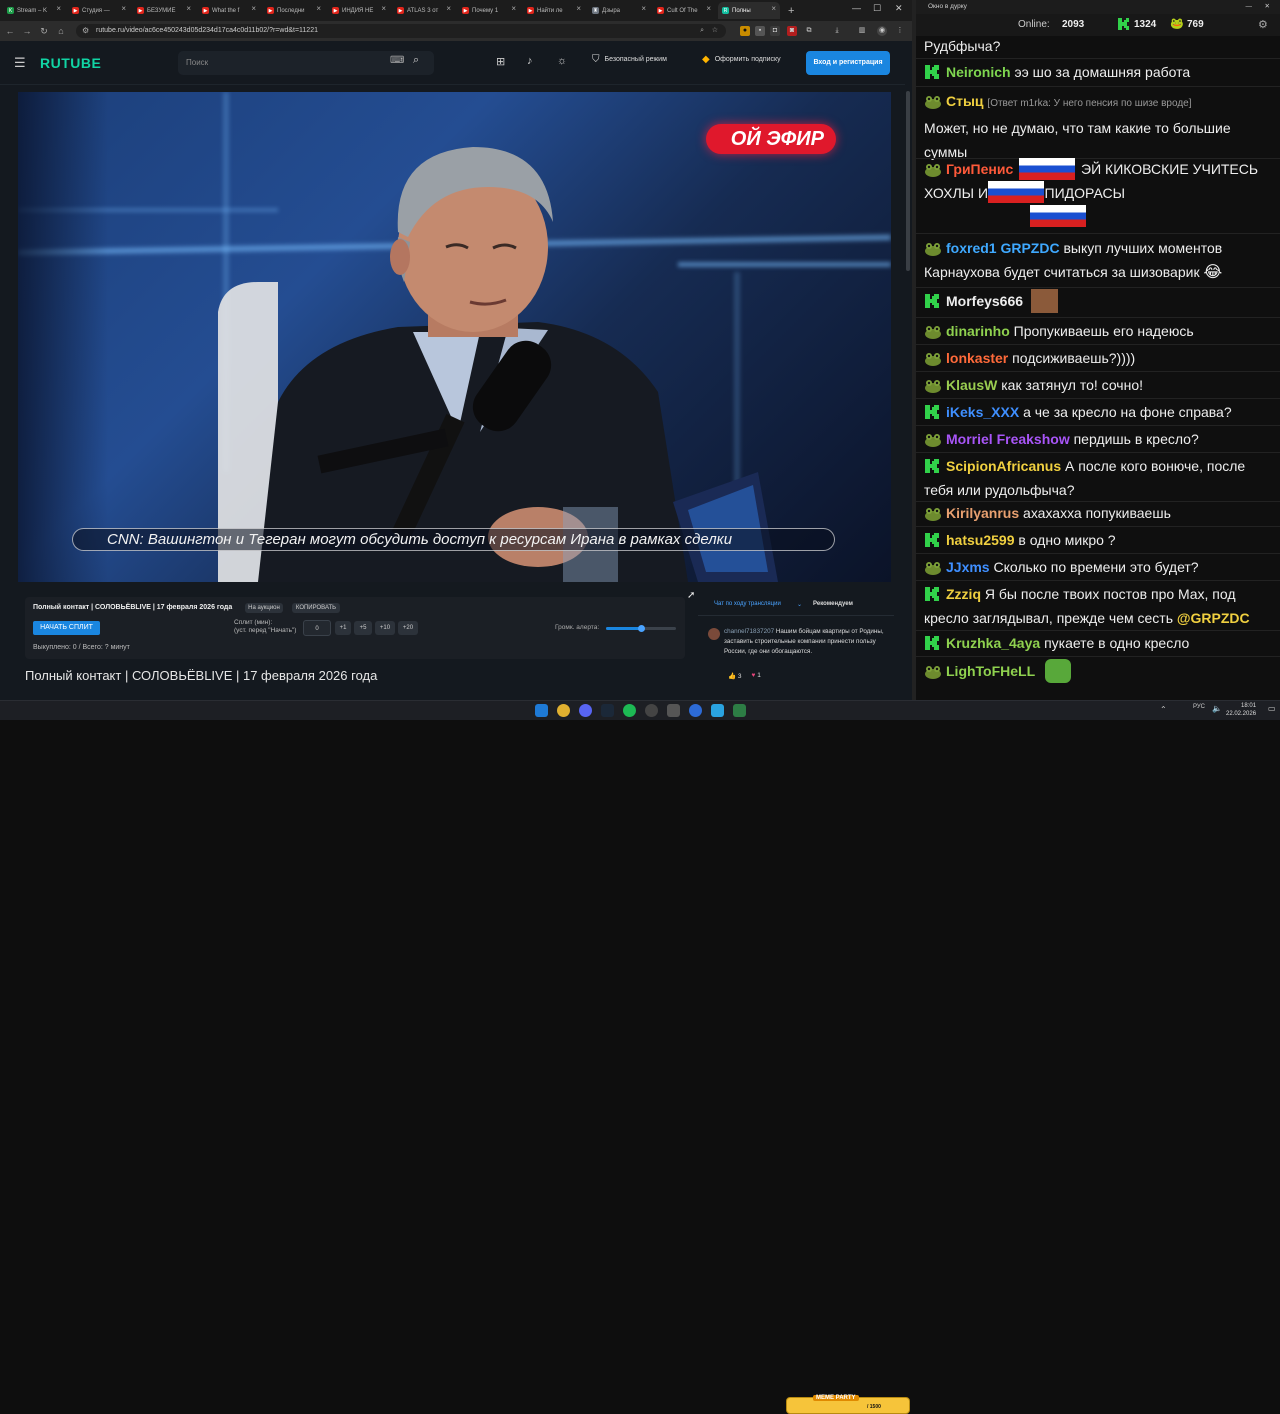  What do you see at coordinates (877, 8) in the screenshot?
I see `maximize-icon: ☐` at bounding box center [877, 8].